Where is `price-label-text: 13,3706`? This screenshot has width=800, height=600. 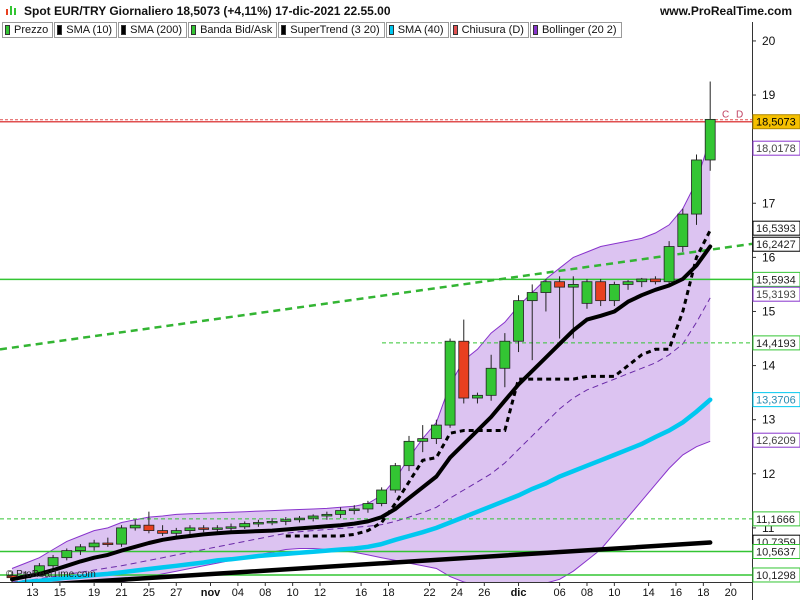
price-label-text: 13,3706 is located at coordinates (776, 401).